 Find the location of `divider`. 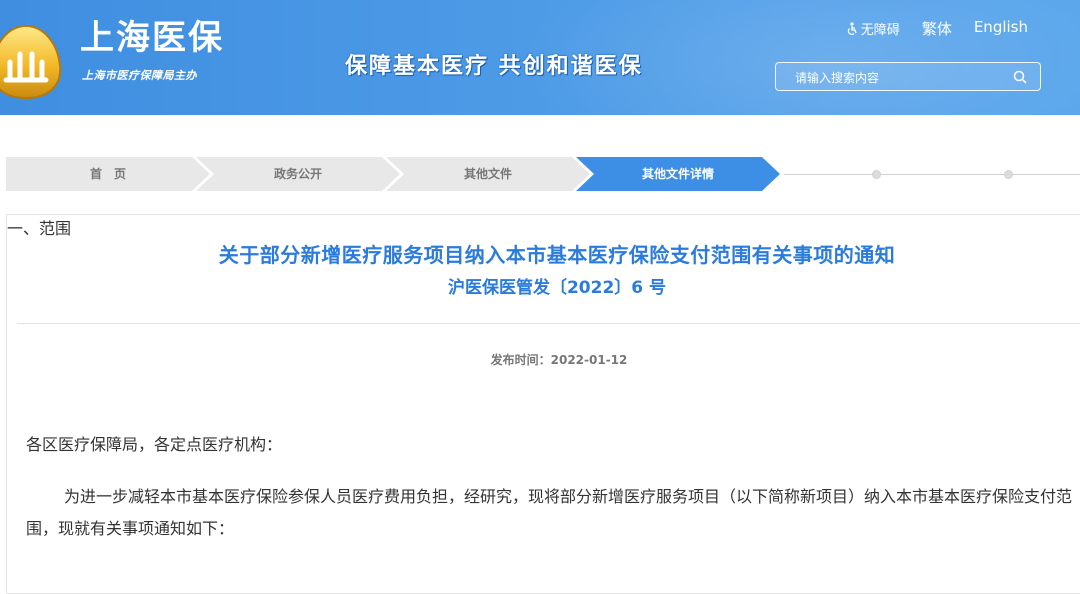

divider is located at coordinates (548, 323).